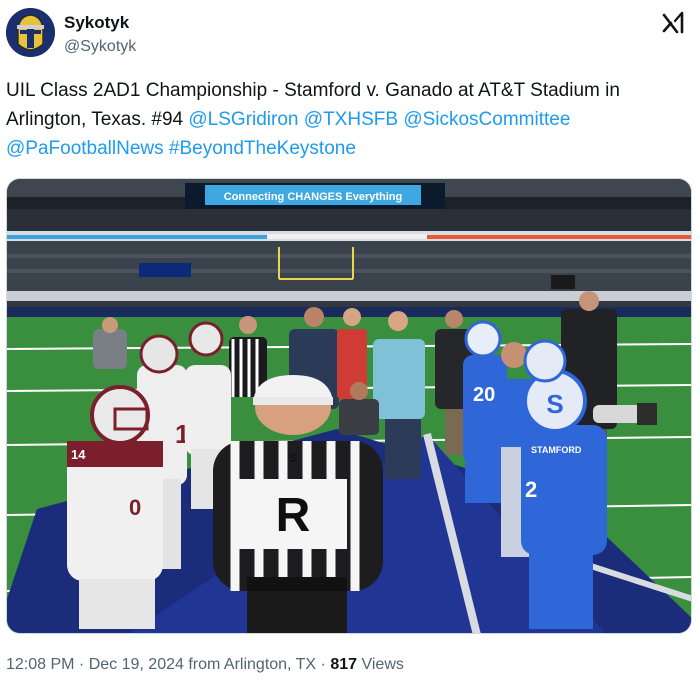  I want to click on ganado-number-14: 14, so click(78, 454).